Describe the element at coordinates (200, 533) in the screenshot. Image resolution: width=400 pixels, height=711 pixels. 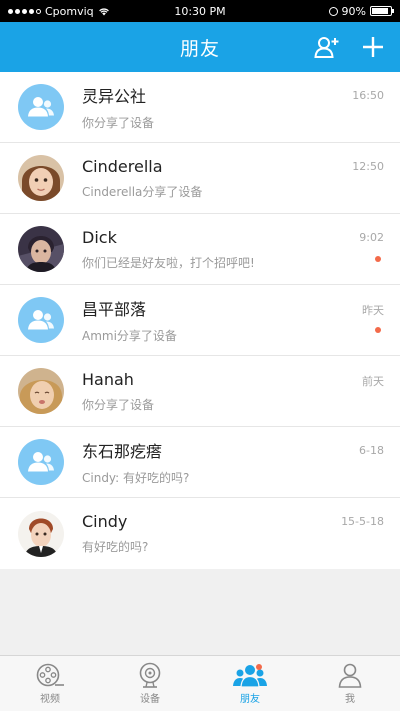
I see `friend-row-6: Cindy 有好吃的吗? 15-5-18` at that location.